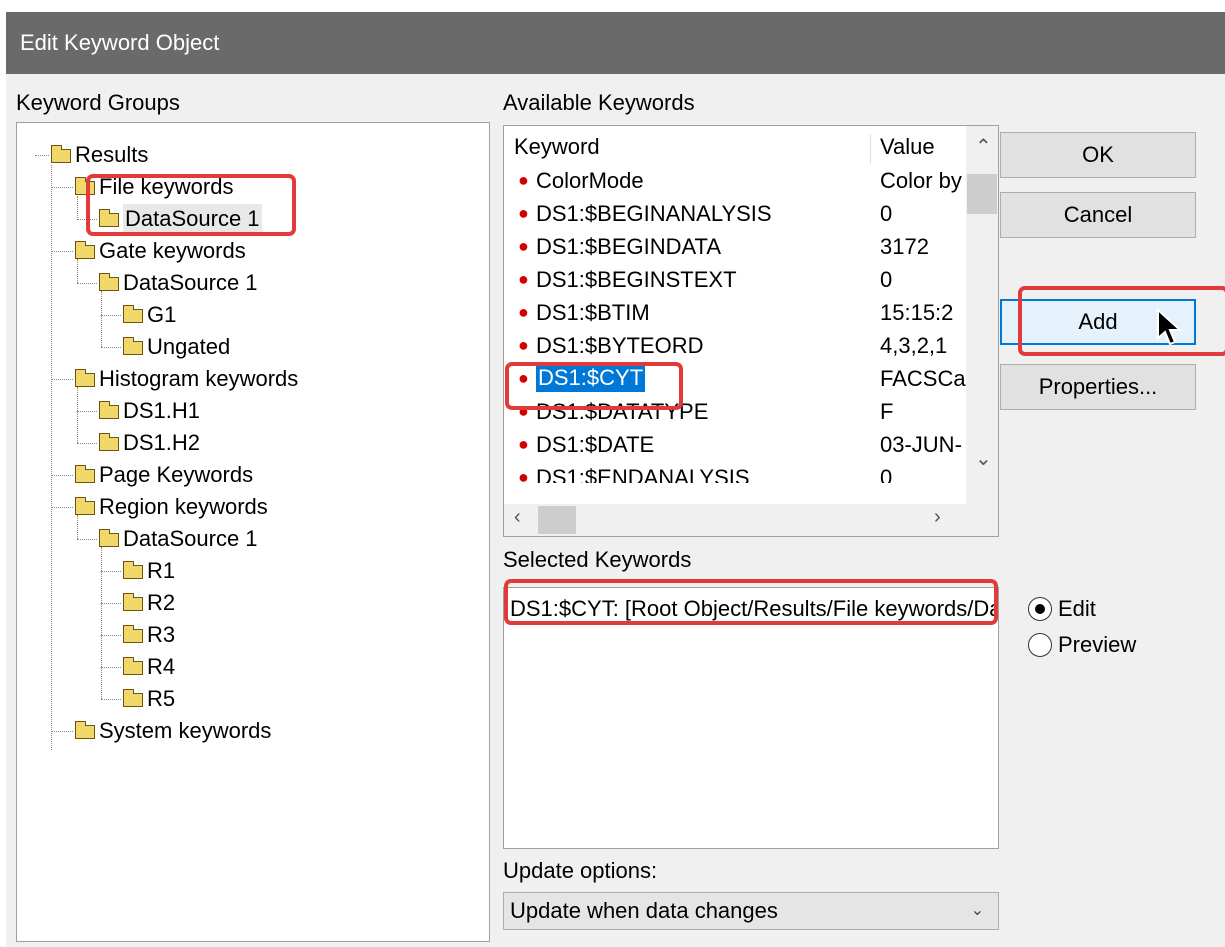  Describe the element at coordinates (917, 312) in the screenshot. I see `keyword-value: 15:15:2` at that location.